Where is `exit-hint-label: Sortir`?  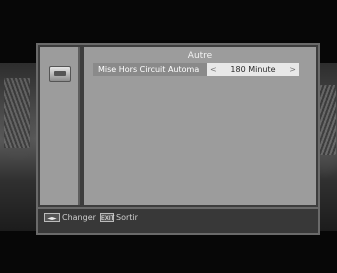 exit-hint-label: Sortir is located at coordinates (127, 217).